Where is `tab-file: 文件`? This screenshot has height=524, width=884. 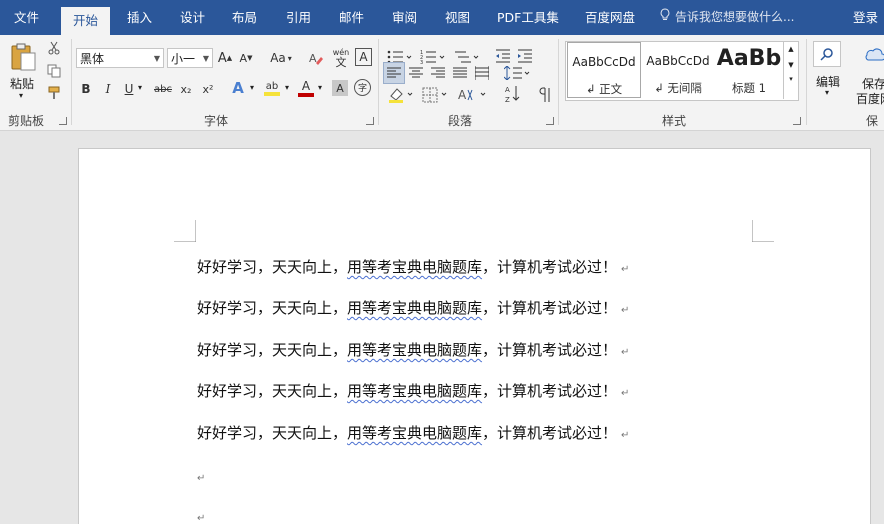 tab-file: 文件 is located at coordinates (26, 17).